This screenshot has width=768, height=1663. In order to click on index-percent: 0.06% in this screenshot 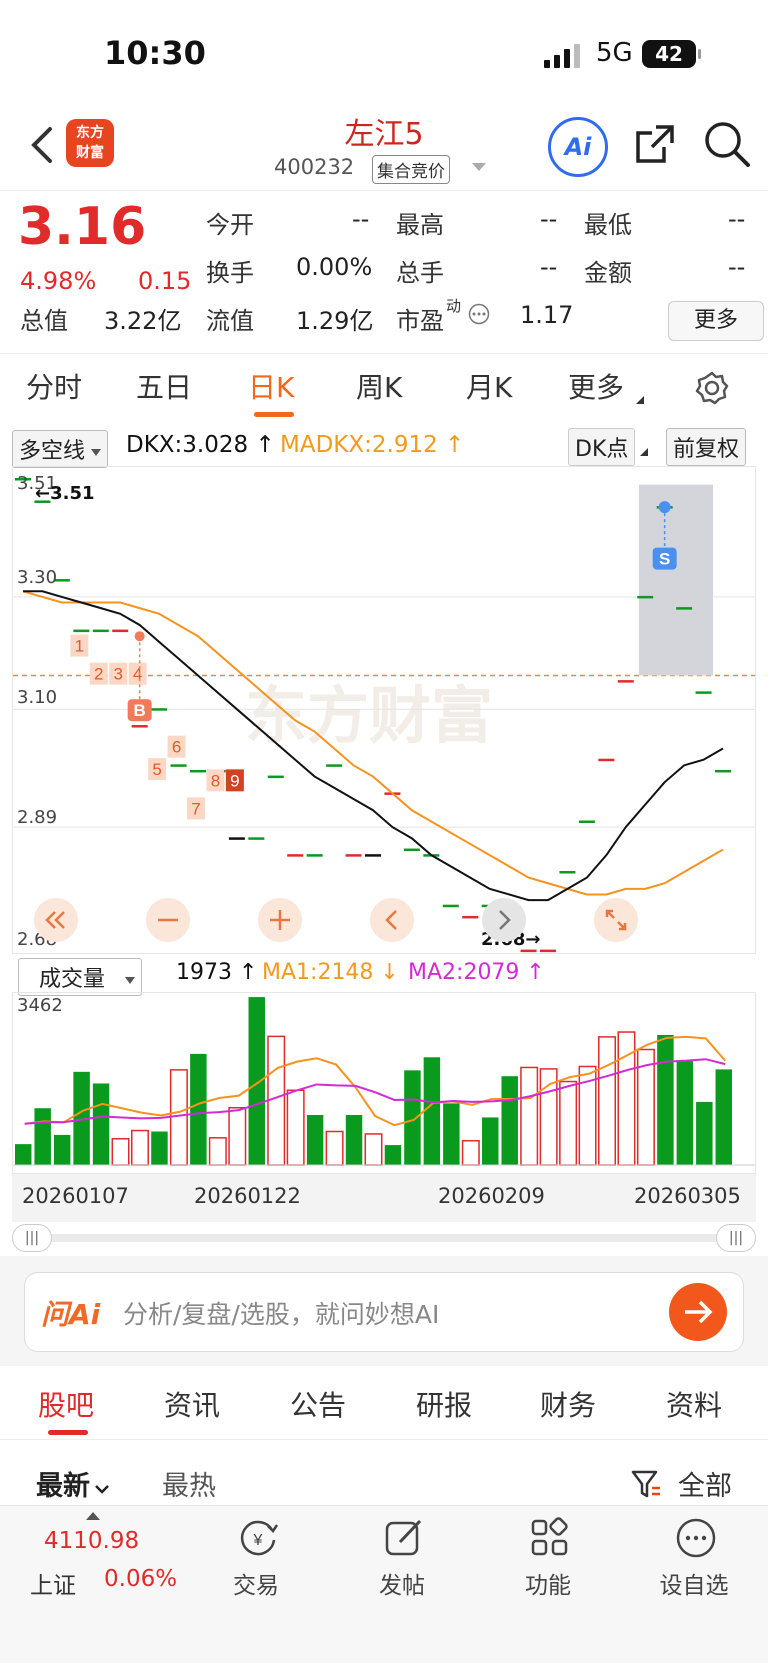, I will do `click(140, 1579)`.